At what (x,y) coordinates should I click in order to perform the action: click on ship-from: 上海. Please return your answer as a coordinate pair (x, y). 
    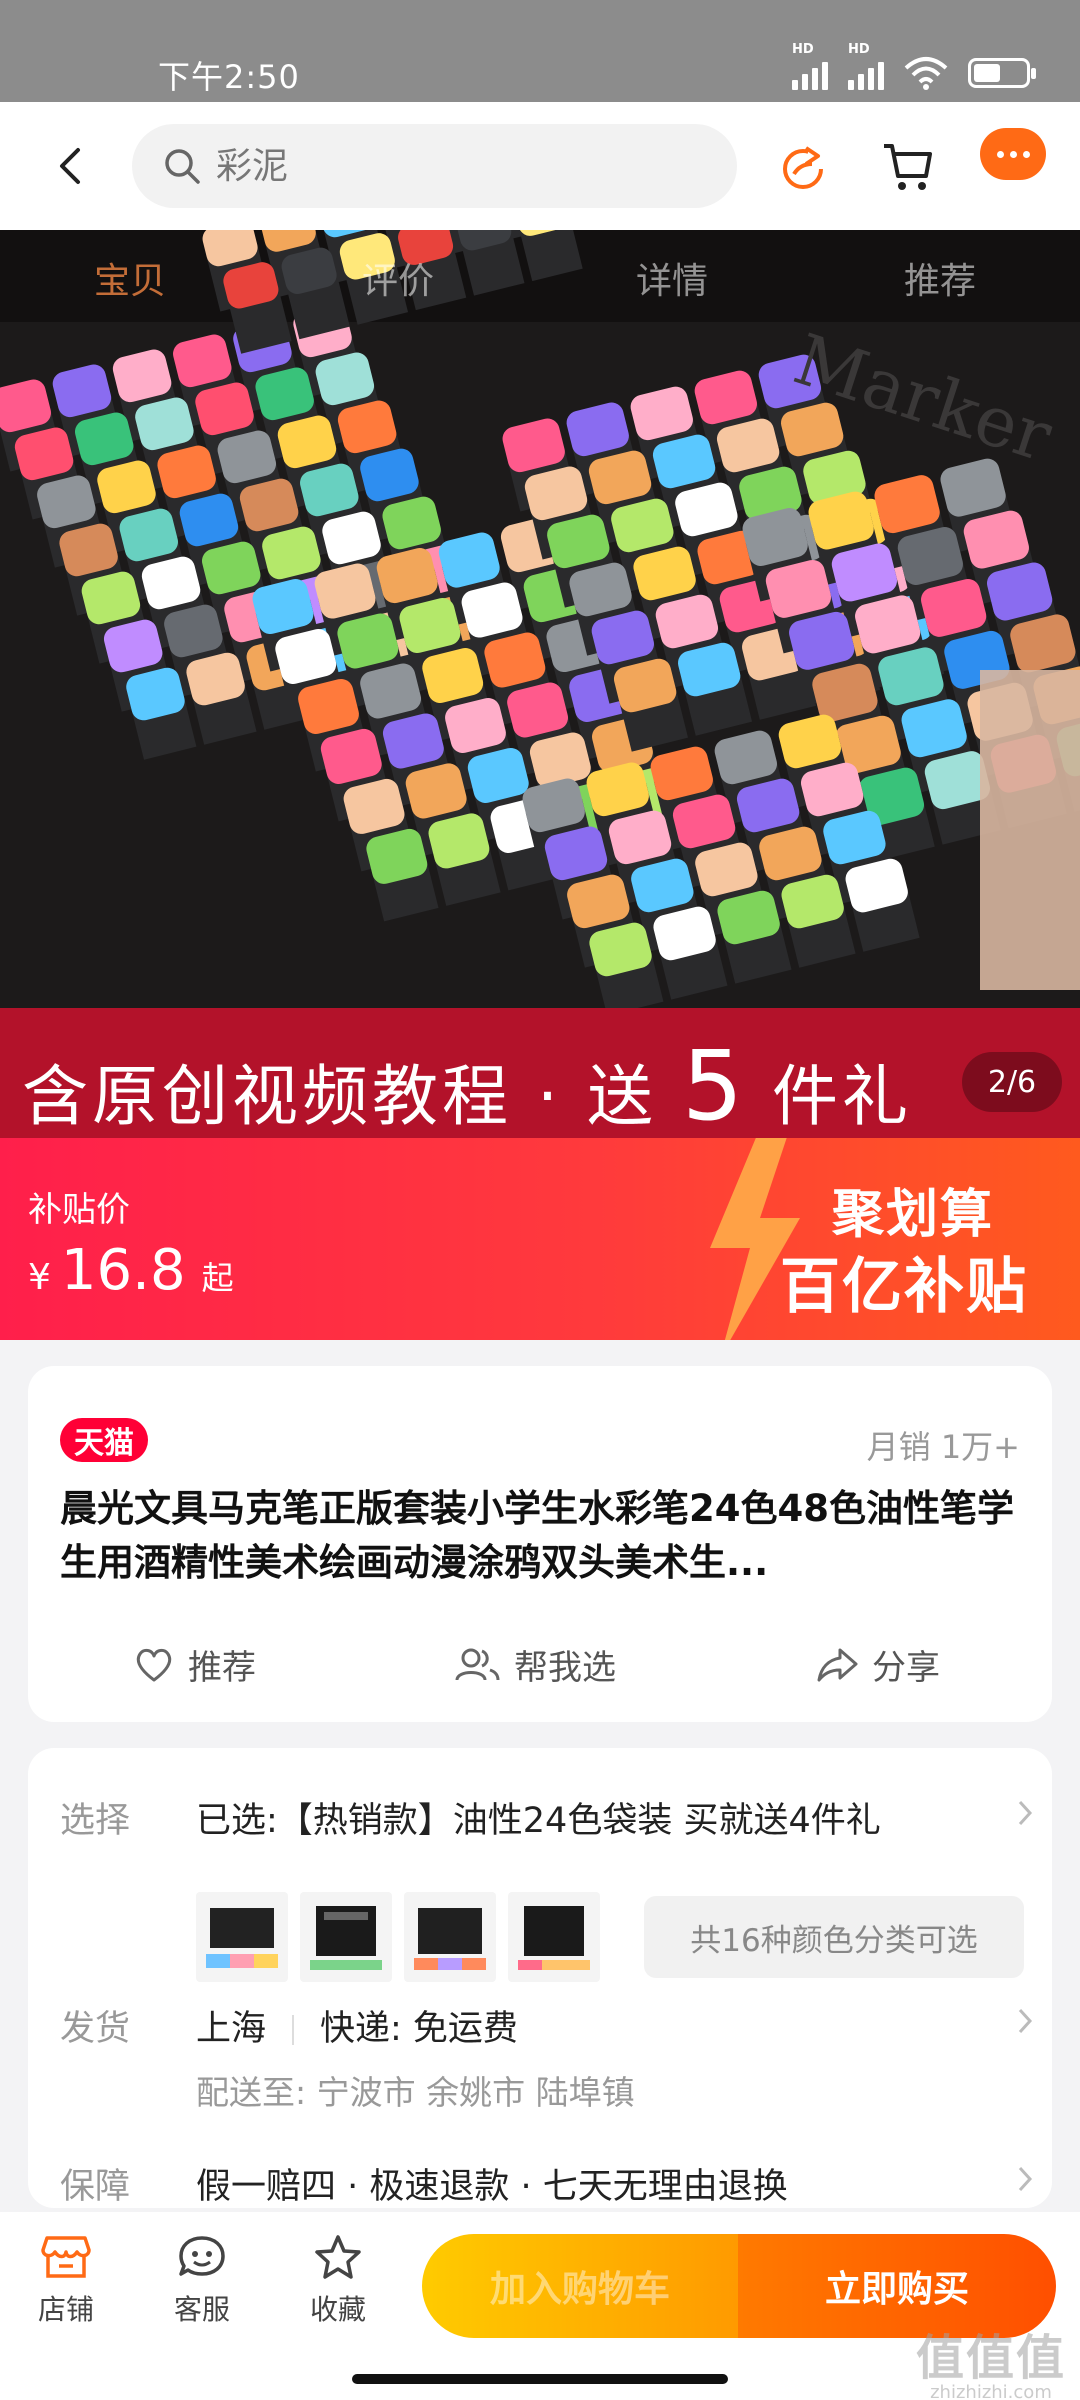
    Looking at the image, I should click on (231, 2029).